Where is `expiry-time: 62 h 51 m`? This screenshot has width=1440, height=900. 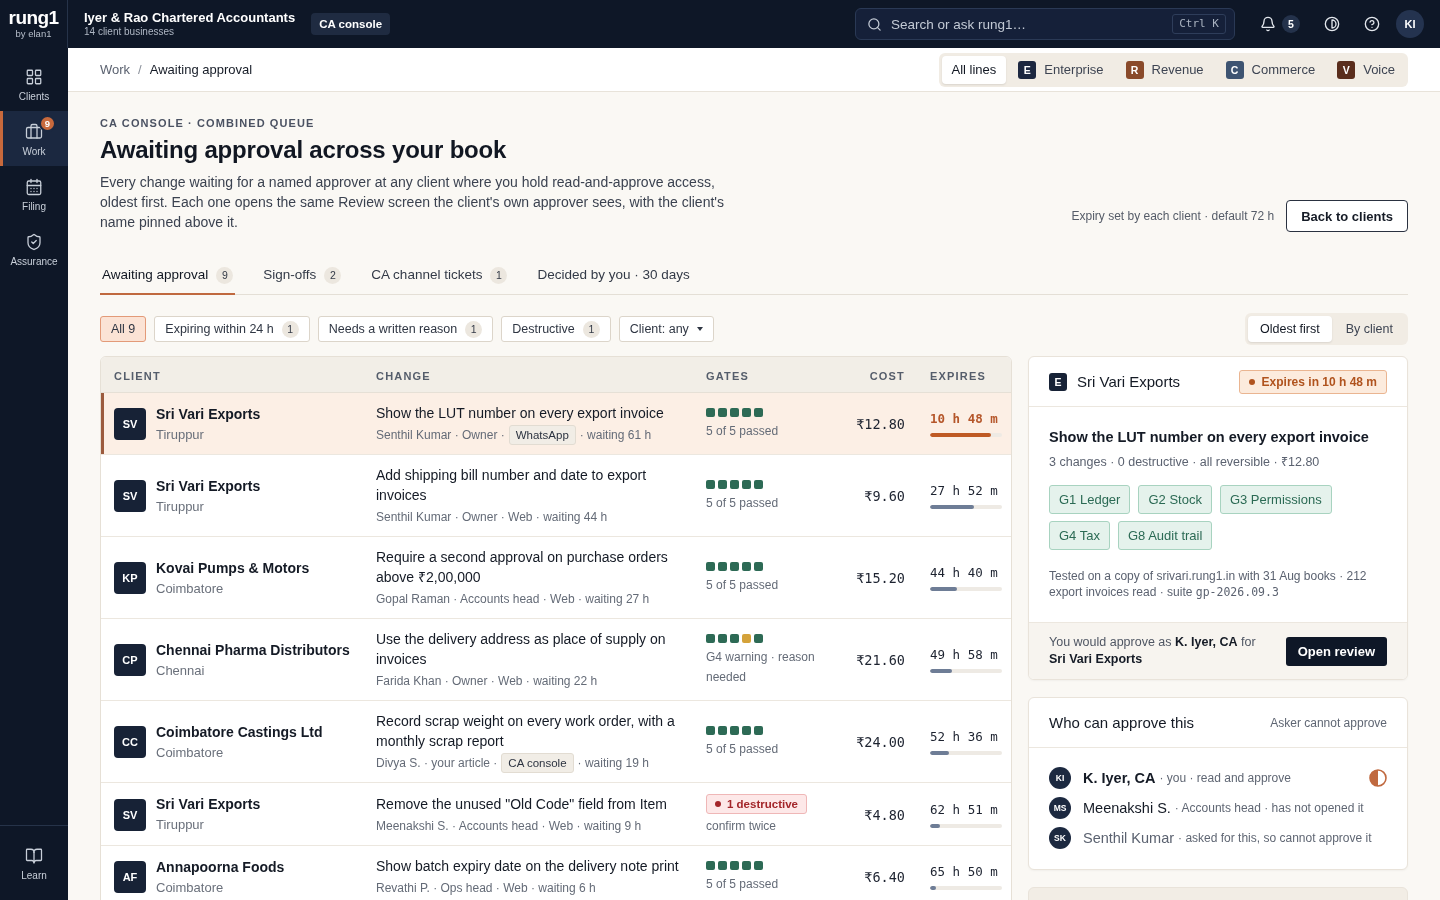 expiry-time: 62 h 51 m is located at coordinates (964, 809).